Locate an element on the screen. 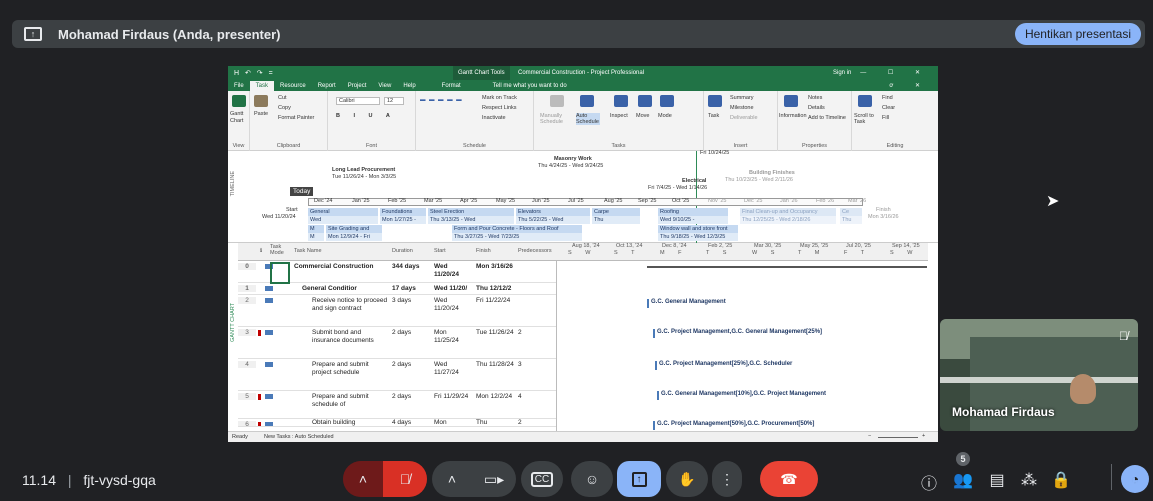 This screenshot has height=501, width=1153. paste-icon is located at coordinates (261, 101).